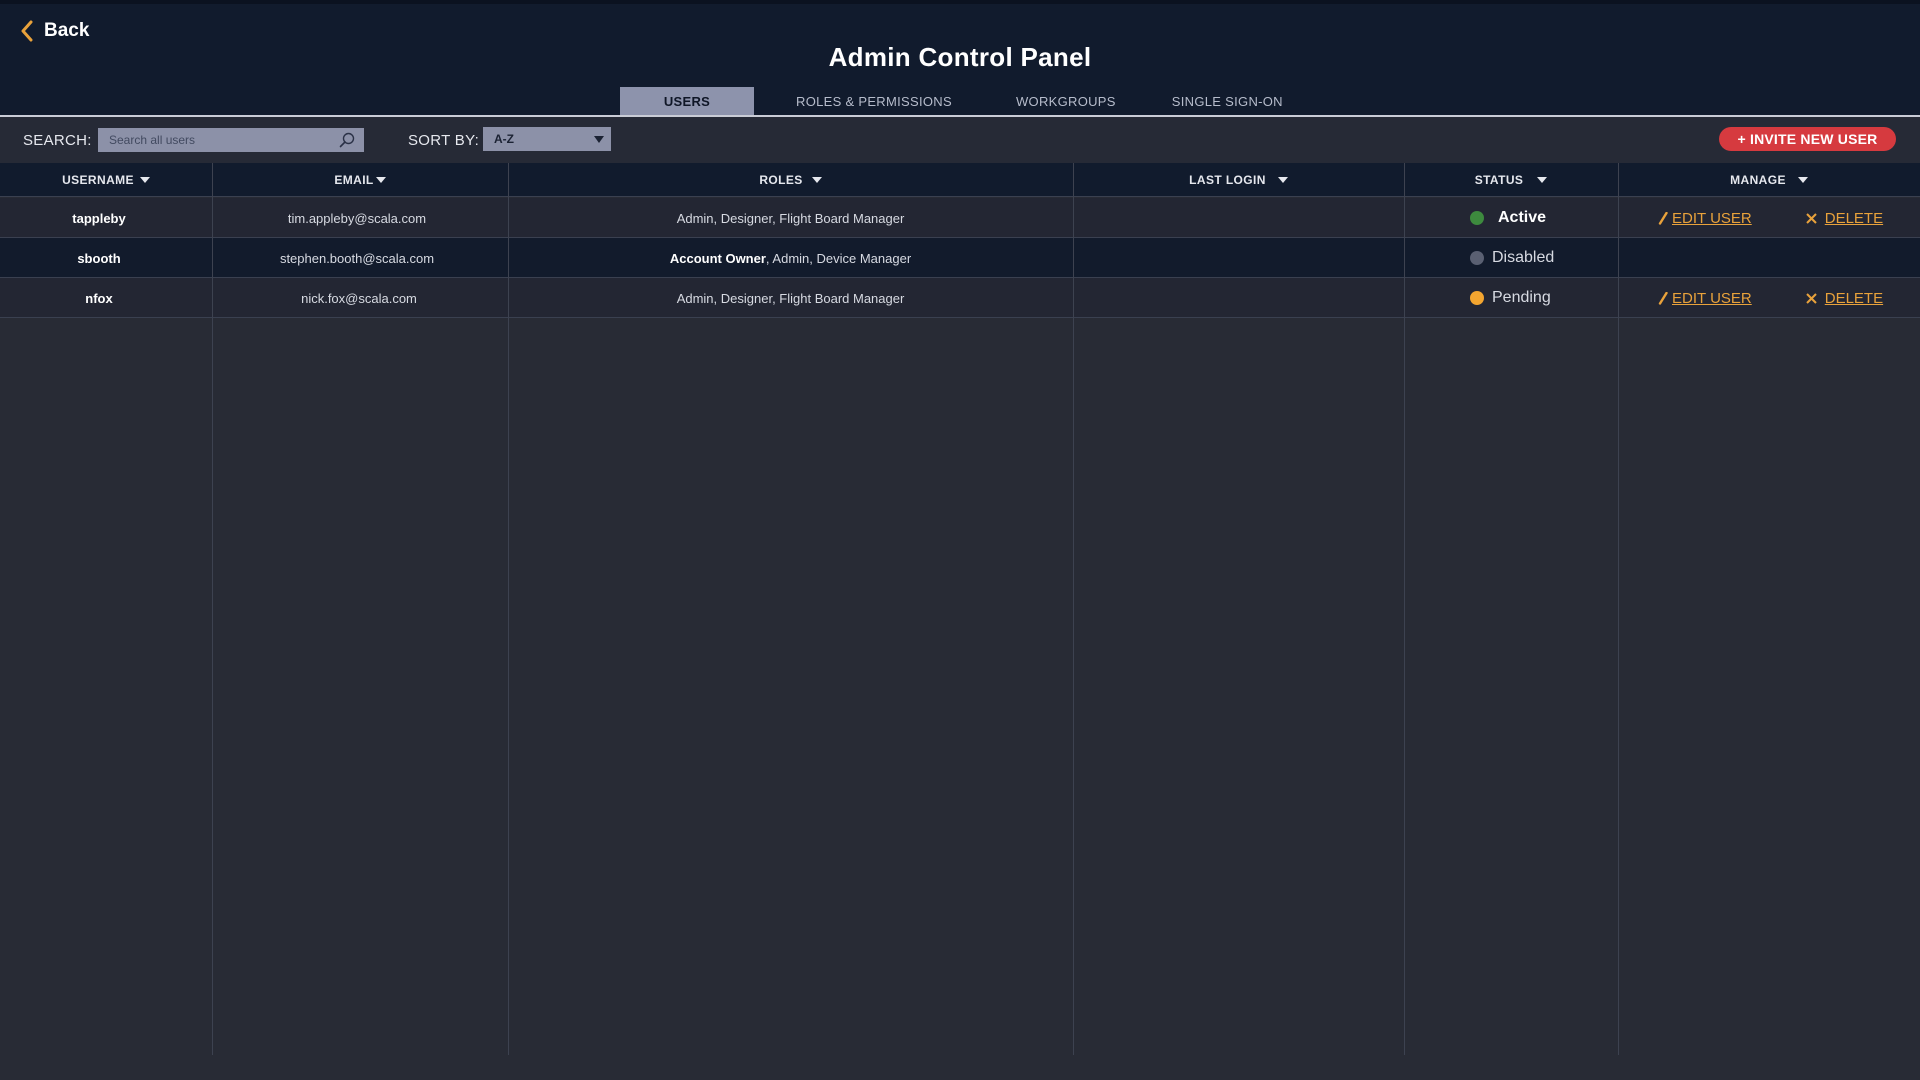 The image size is (1920, 1080). What do you see at coordinates (213, 140) in the screenshot?
I see `search-input` at bounding box center [213, 140].